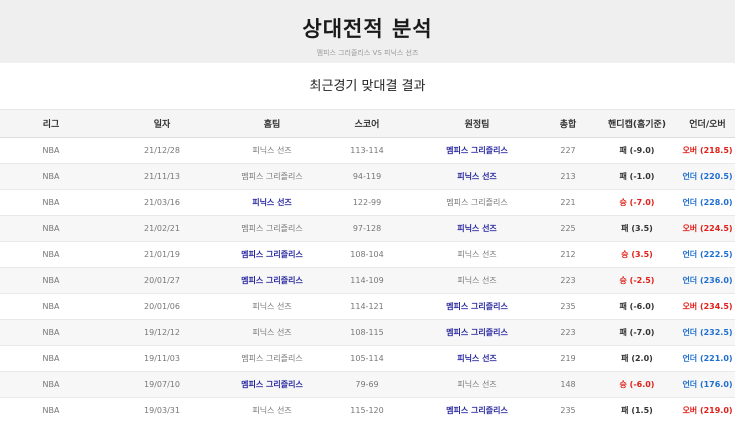 The width and height of the screenshot is (735, 421). I want to click on page-header: 상대전적 분석 멤피스 그리즐리스 VS 피닉스 선즈, so click(367, 31).